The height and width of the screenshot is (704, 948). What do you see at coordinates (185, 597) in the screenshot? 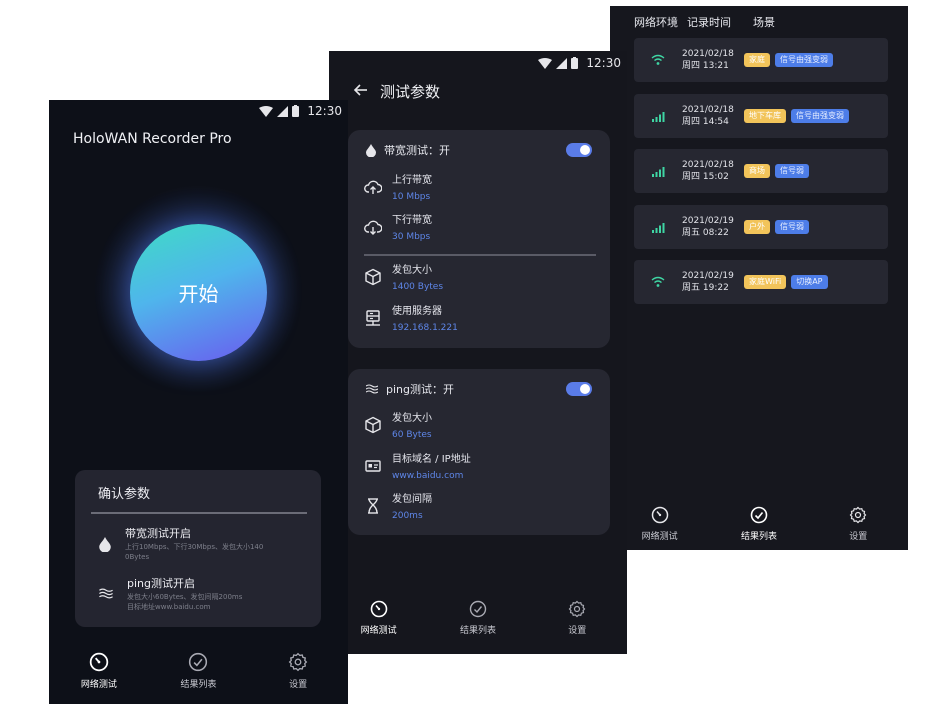
I see `item-desc: 发包大小60Bytes、发包间隔200ms` at bounding box center [185, 597].